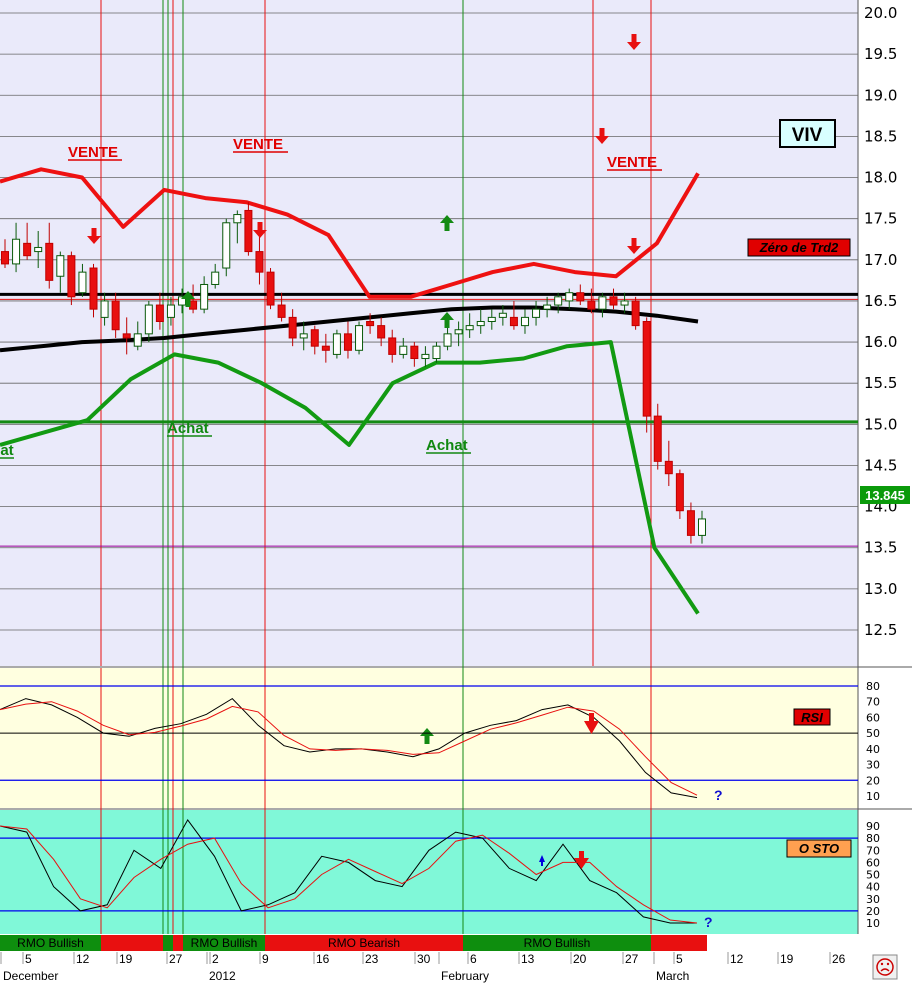 This screenshot has height=988, width=912. What do you see at coordinates (880, 54) in the screenshot?
I see `price-tick-label: 19.5` at bounding box center [880, 54].